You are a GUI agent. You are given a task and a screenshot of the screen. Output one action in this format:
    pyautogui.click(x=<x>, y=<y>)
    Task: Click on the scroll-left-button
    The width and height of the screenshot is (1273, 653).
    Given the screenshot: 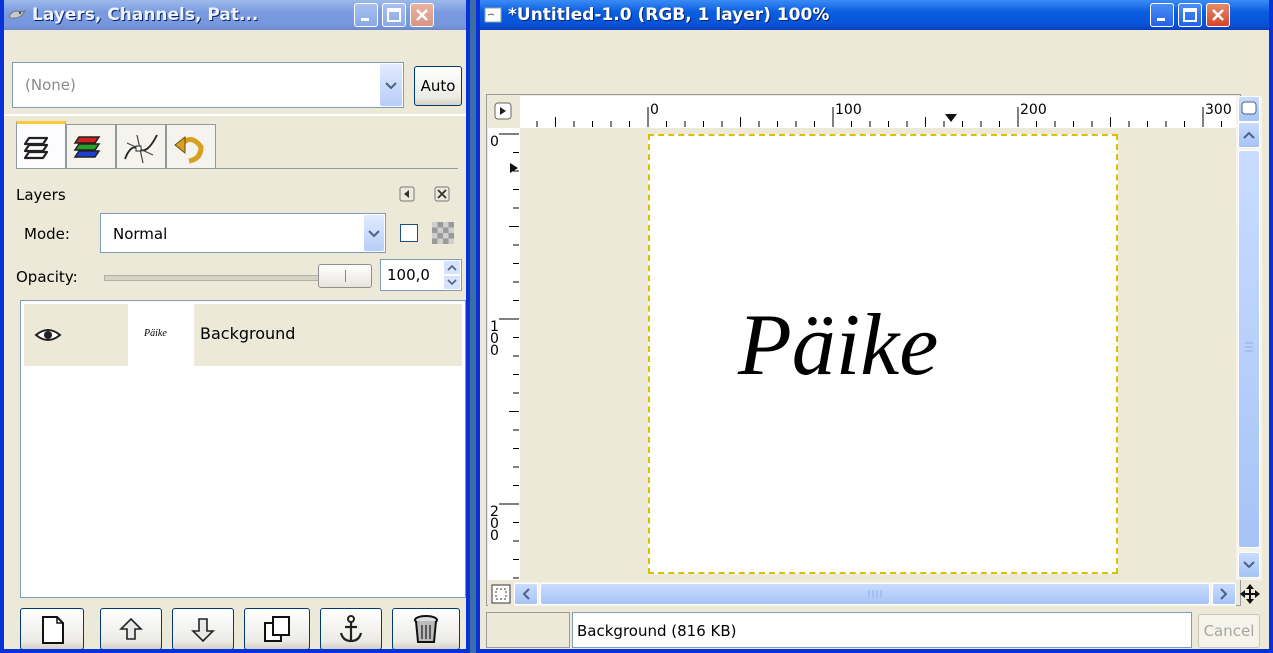 What is the action you would take?
    pyautogui.click(x=526, y=594)
    